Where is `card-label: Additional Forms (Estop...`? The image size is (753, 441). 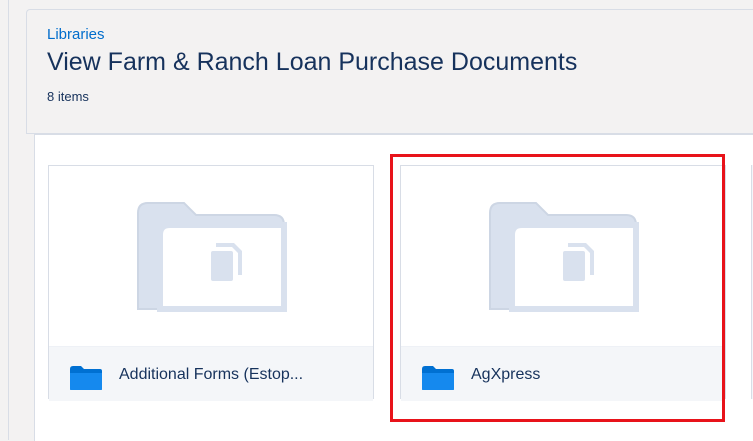 card-label: Additional Forms (Estop... is located at coordinates (211, 375).